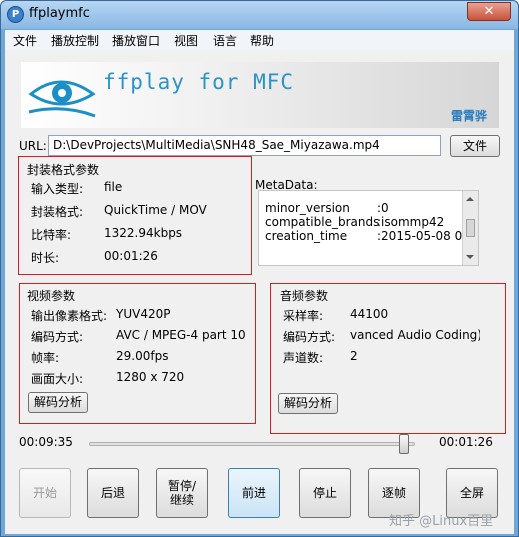  What do you see at coordinates (155, 210) in the screenshot?
I see `format-value: QuickTime / MOV` at bounding box center [155, 210].